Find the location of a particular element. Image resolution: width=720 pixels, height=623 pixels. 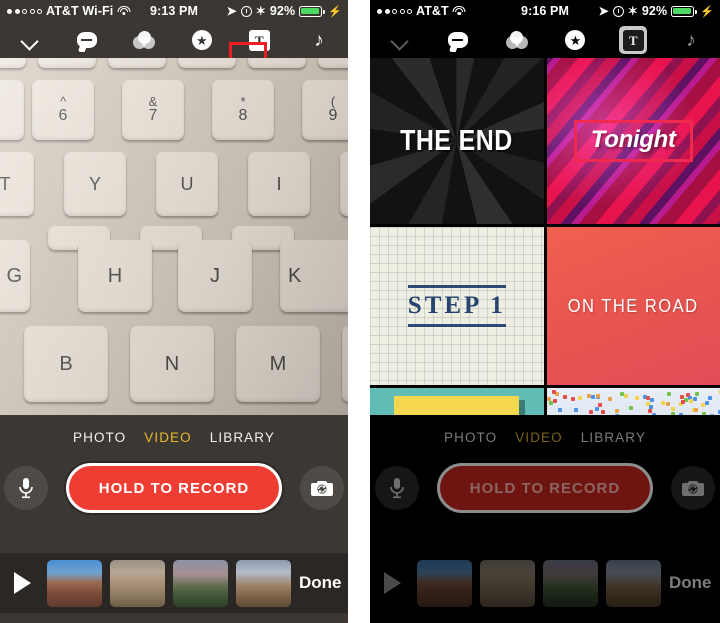

chevron-down-icon is located at coordinates (399, 40).